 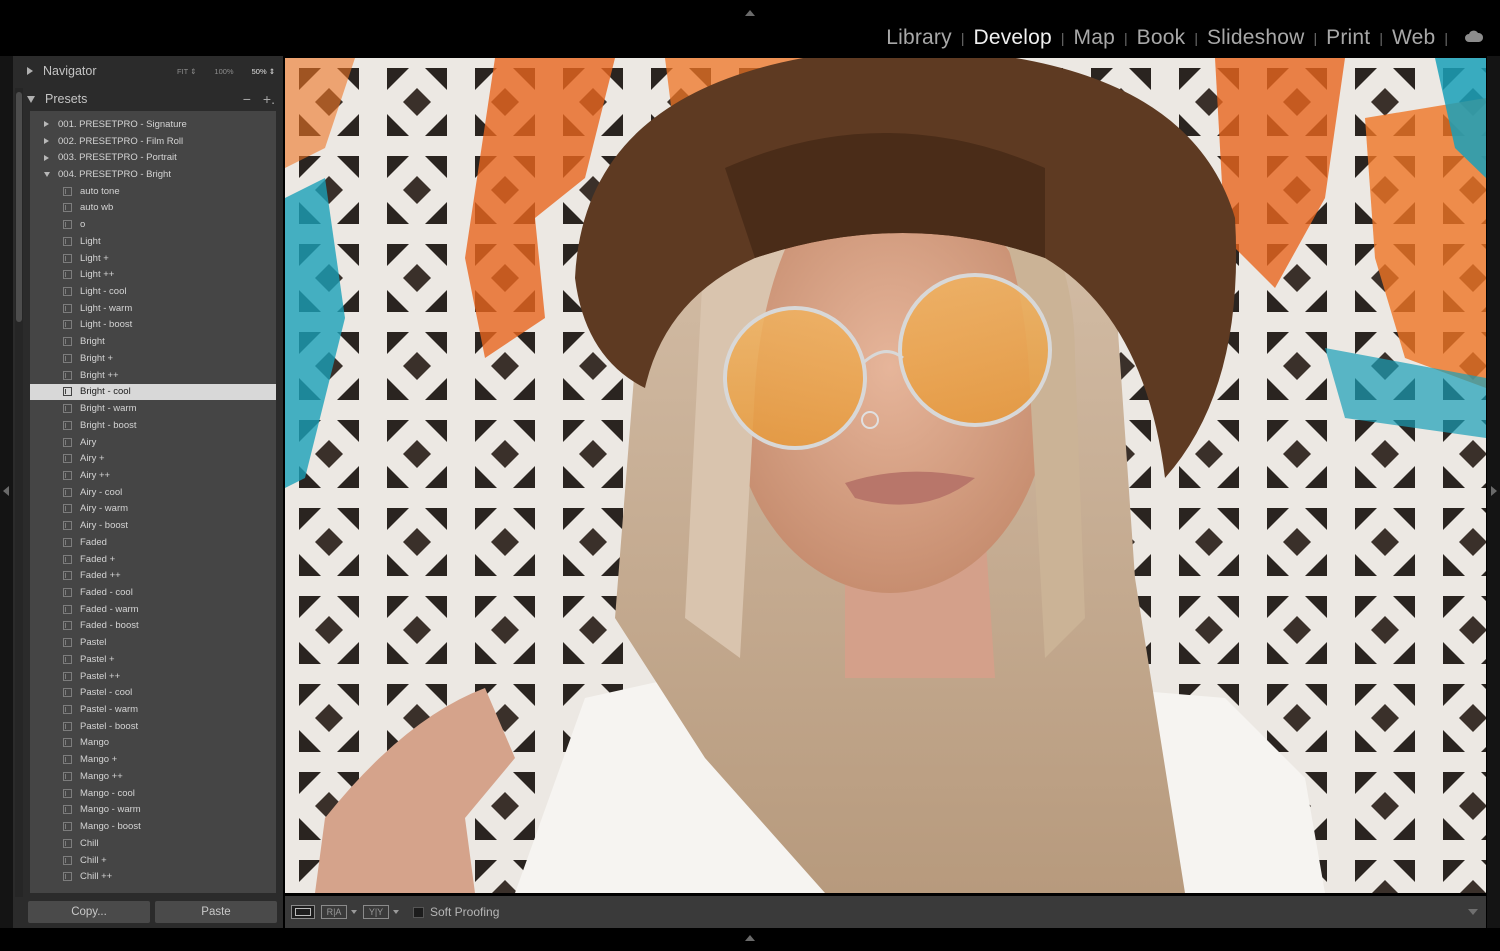 What do you see at coordinates (334, 912) in the screenshot?
I see `before-after-button: R|A` at bounding box center [334, 912].